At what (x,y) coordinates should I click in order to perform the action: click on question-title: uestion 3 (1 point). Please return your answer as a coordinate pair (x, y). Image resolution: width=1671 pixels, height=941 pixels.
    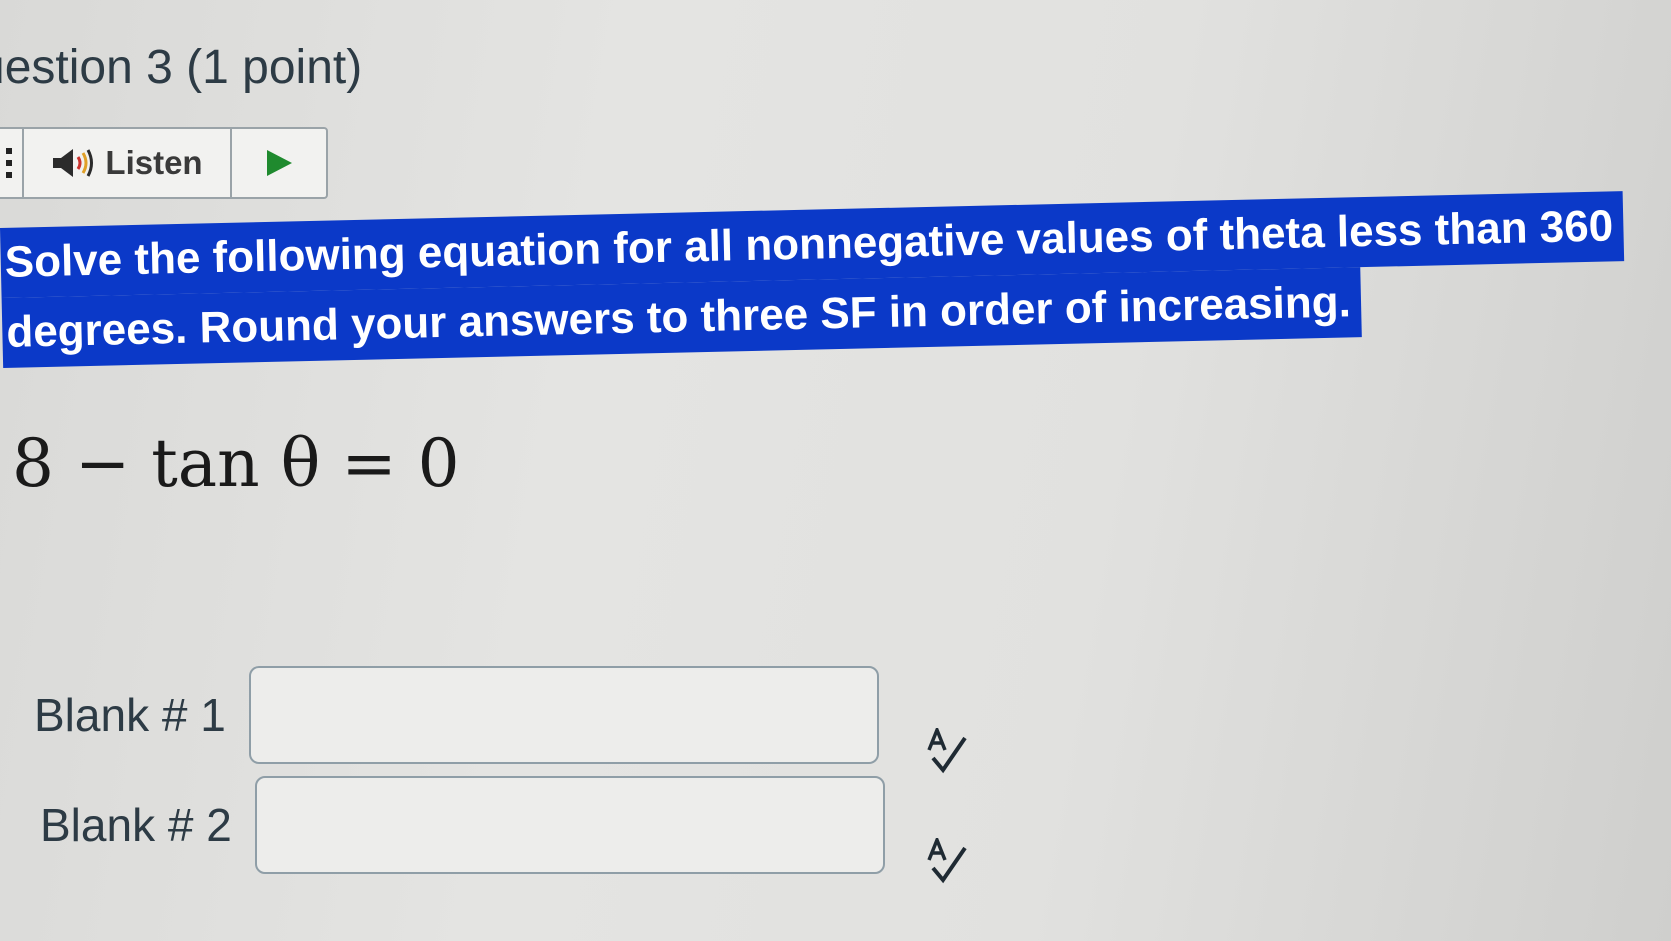
    Looking at the image, I should click on (181, 67).